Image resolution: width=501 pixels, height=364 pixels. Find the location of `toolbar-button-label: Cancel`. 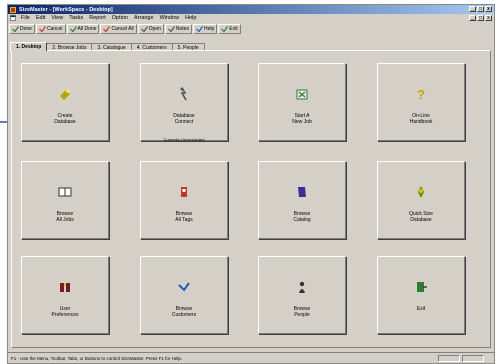

toolbar-button-label: Cancel is located at coordinates (54, 29).